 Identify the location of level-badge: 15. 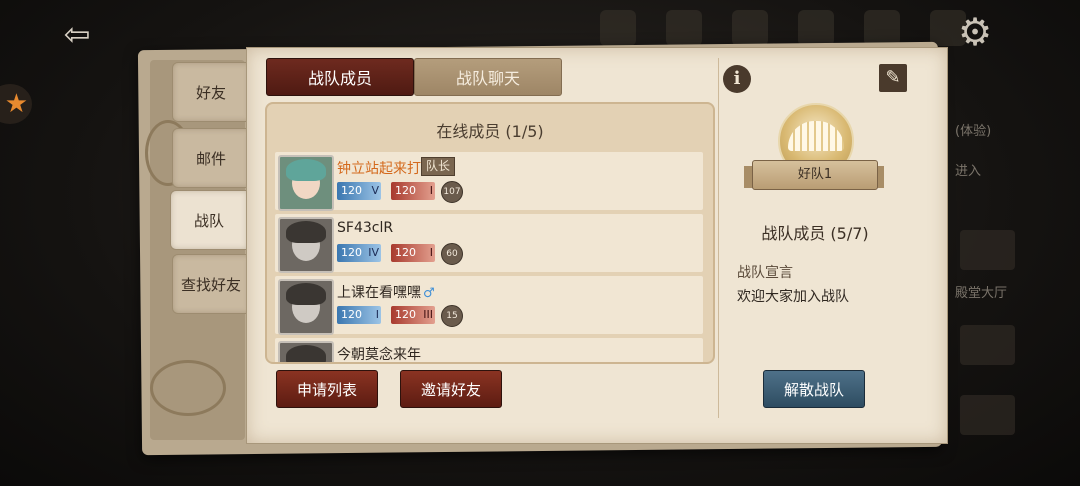
(452, 316).